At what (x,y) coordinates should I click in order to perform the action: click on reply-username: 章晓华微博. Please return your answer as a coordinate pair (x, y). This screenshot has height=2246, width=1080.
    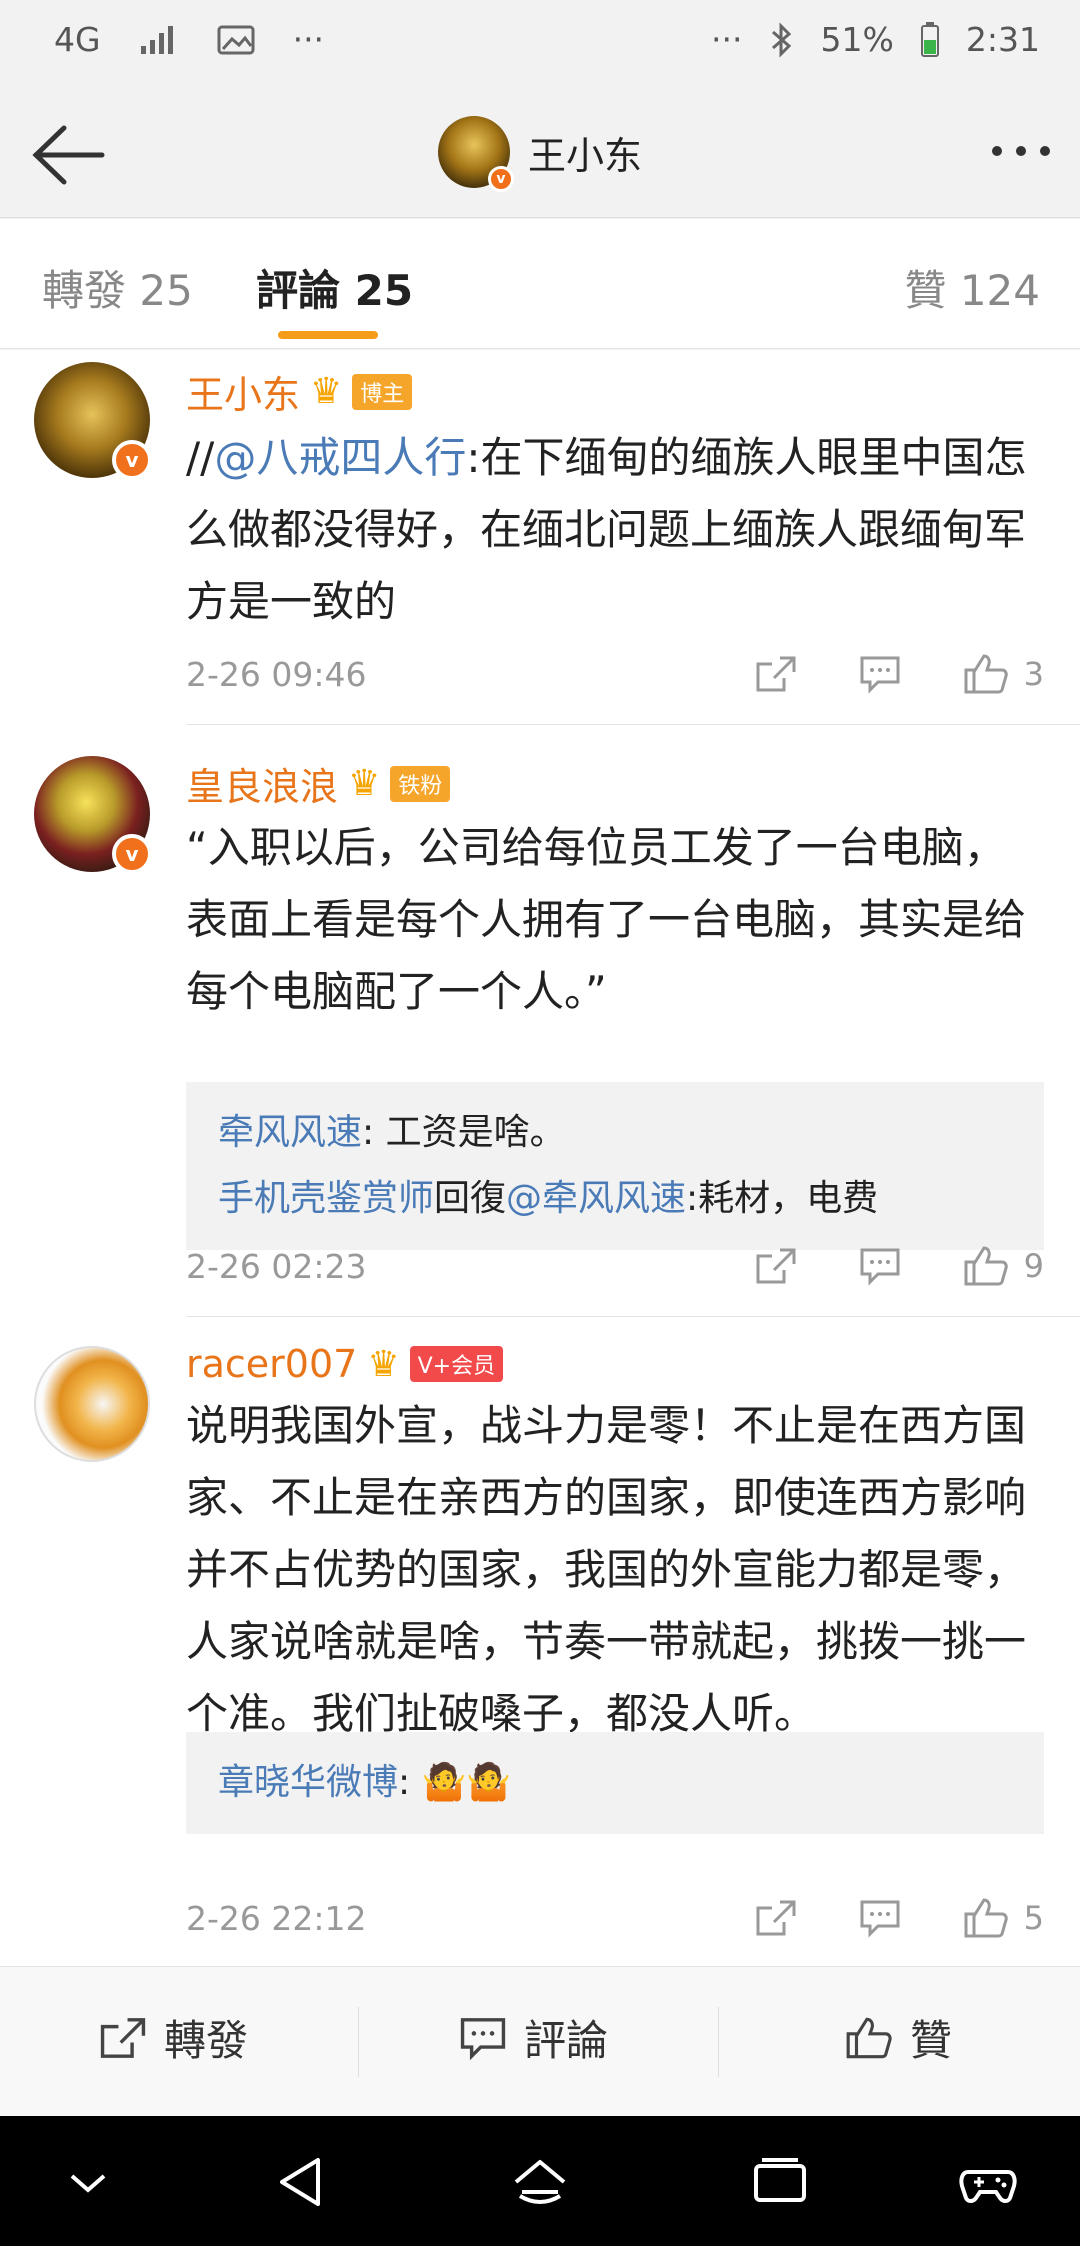
    Looking at the image, I should click on (308, 1782).